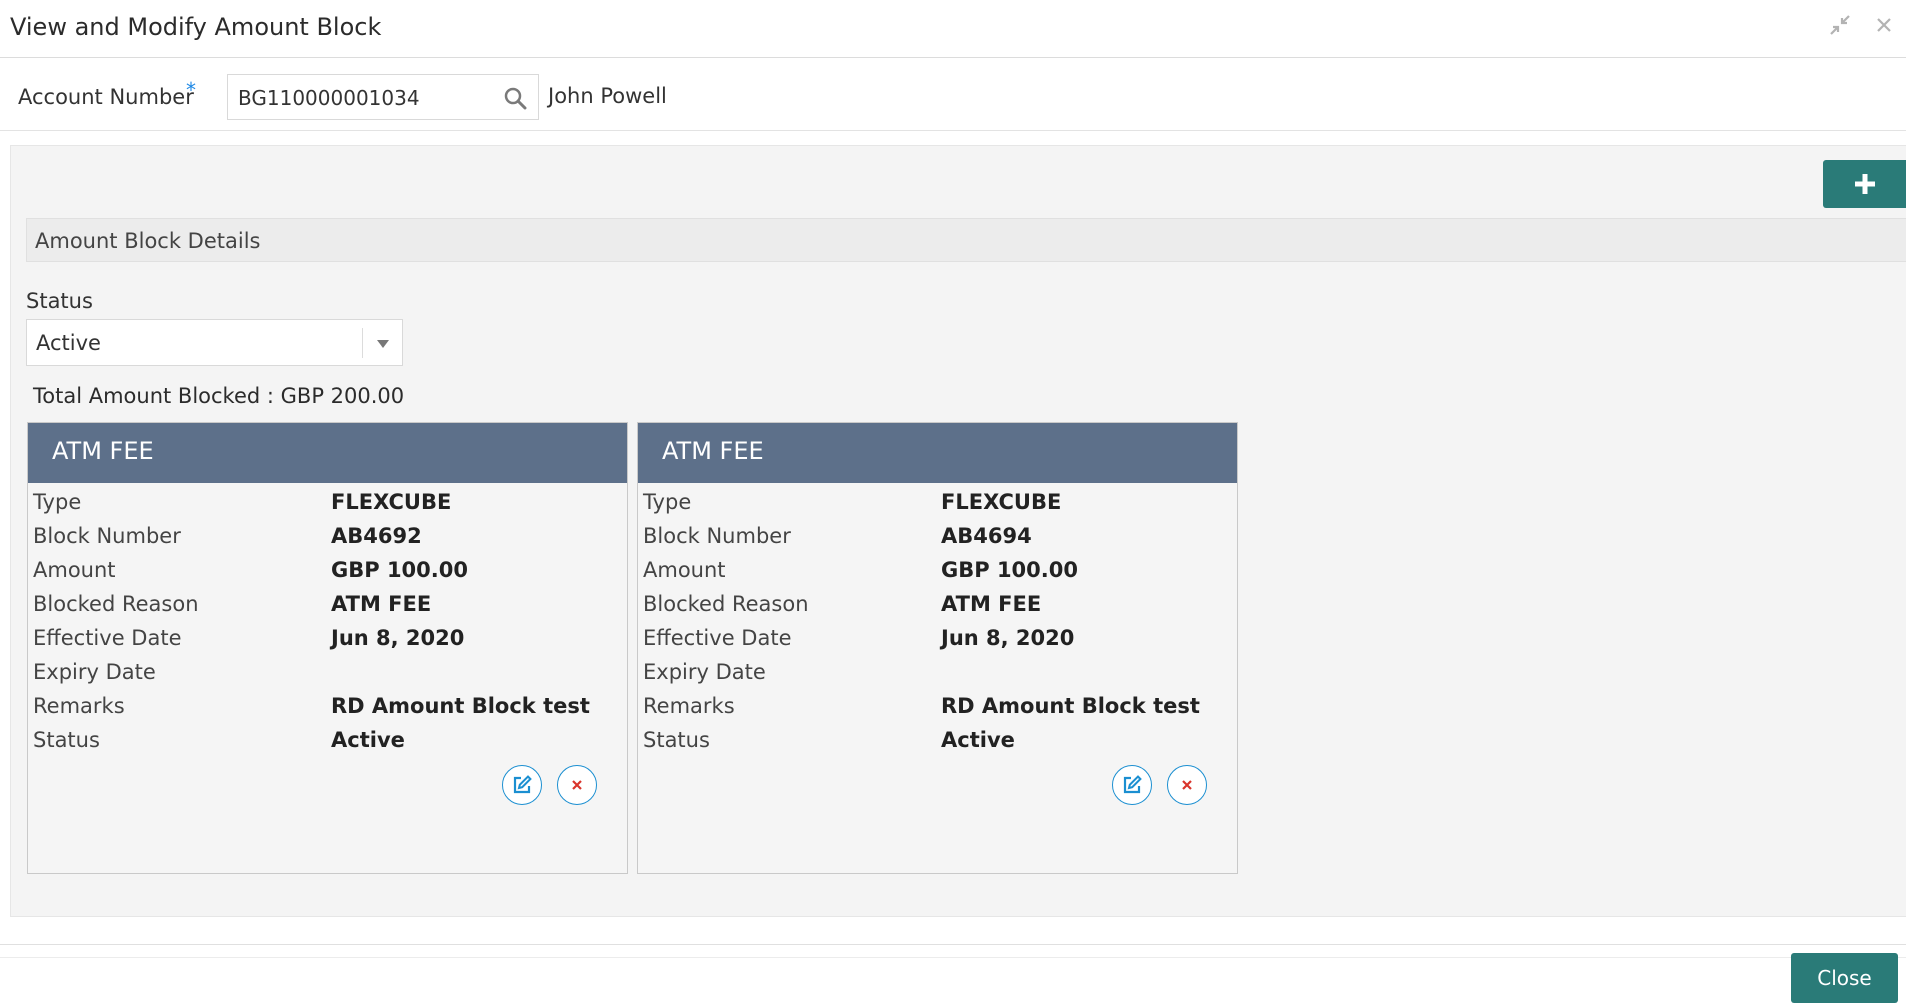  What do you see at coordinates (148, 241) in the screenshot?
I see `section-title: Amount Block Details` at bounding box center [148, 241].